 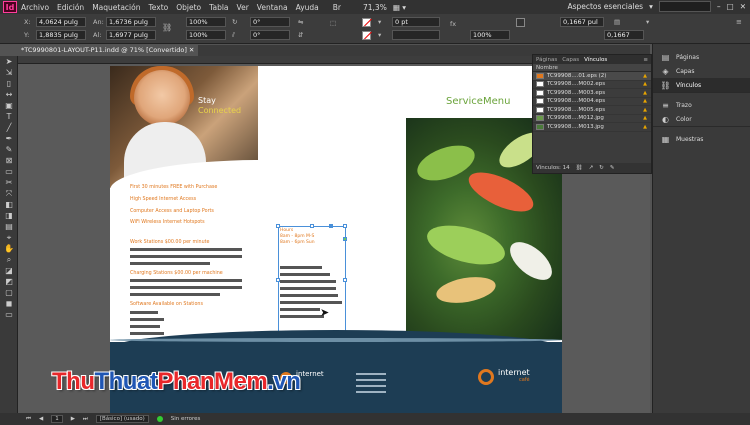 What do you see at coordinates (158, 7) in the screenshot?
I see `menu-texto: Texto` at bounding box center [158, 7].